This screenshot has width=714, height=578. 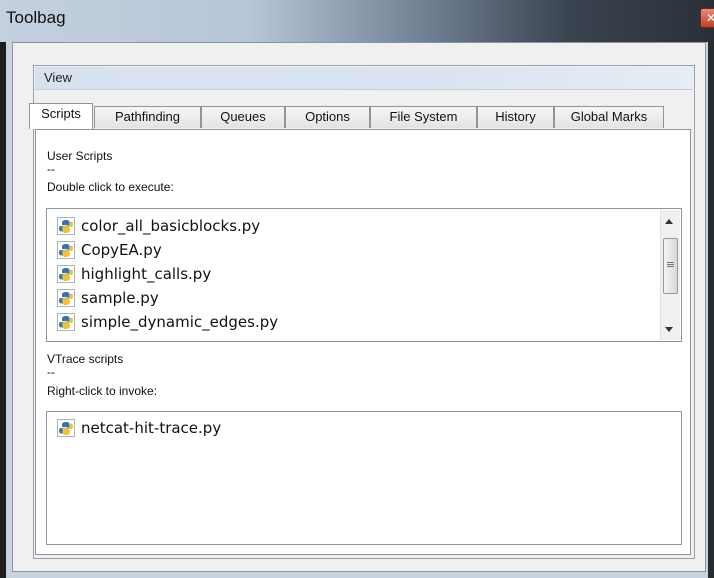 I want to click on list-item: sample.py, so click(x=103, y=298).